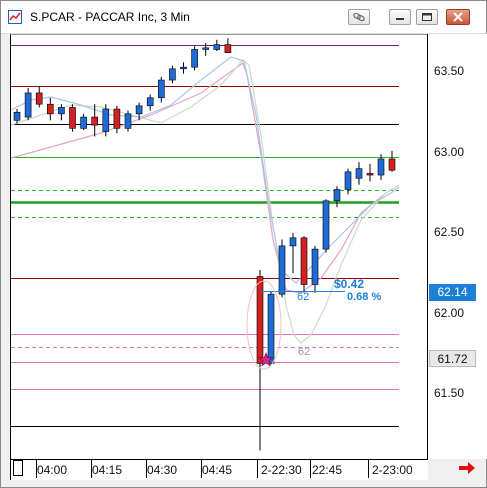  Describe the element at coordinates (449, 71) in the screenshot. I see `price-tick: 63.50` at that location.